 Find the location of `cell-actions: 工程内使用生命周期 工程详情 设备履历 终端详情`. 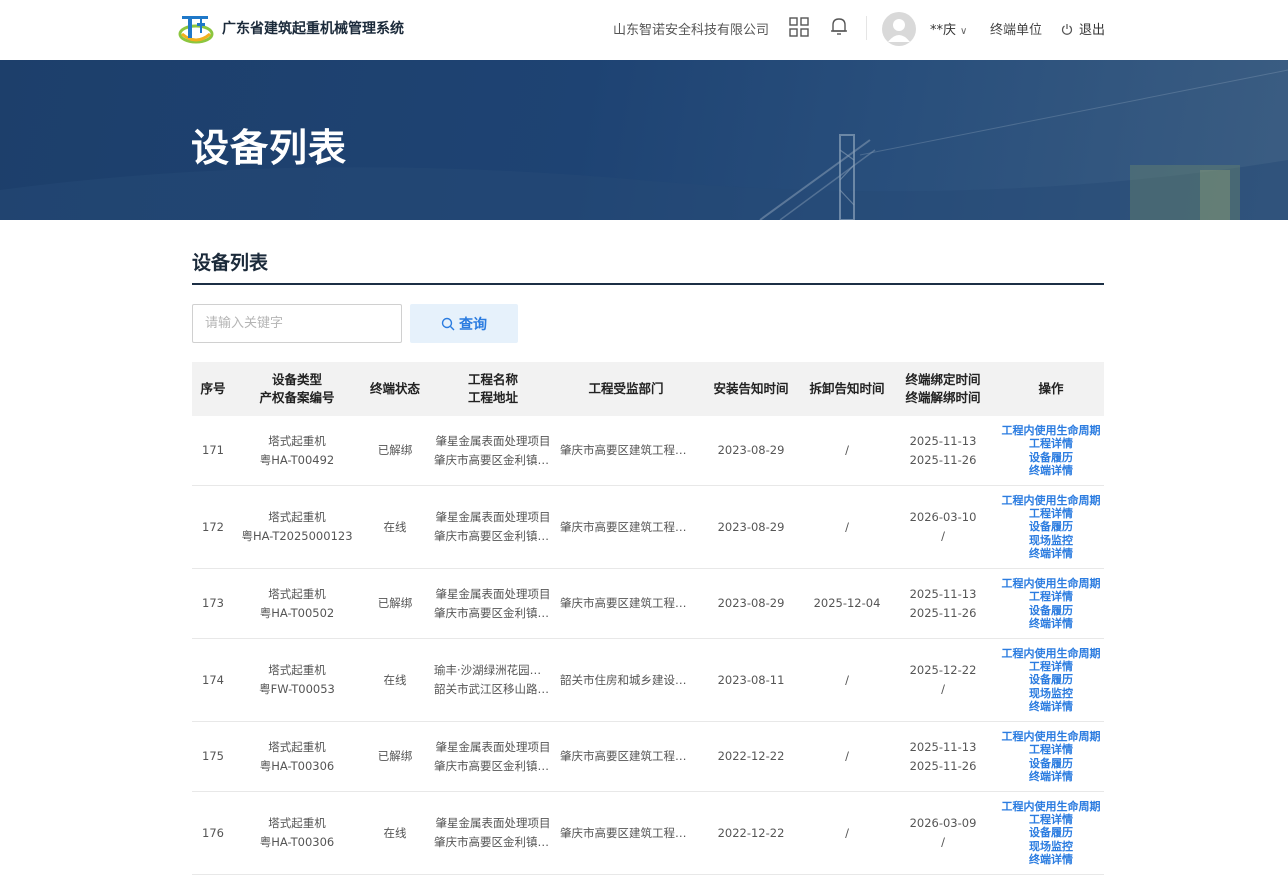

cell-actions: 工程内使用生命周期 工程详情 设备履历 终端详情 is located at coordinates (1051, 450).